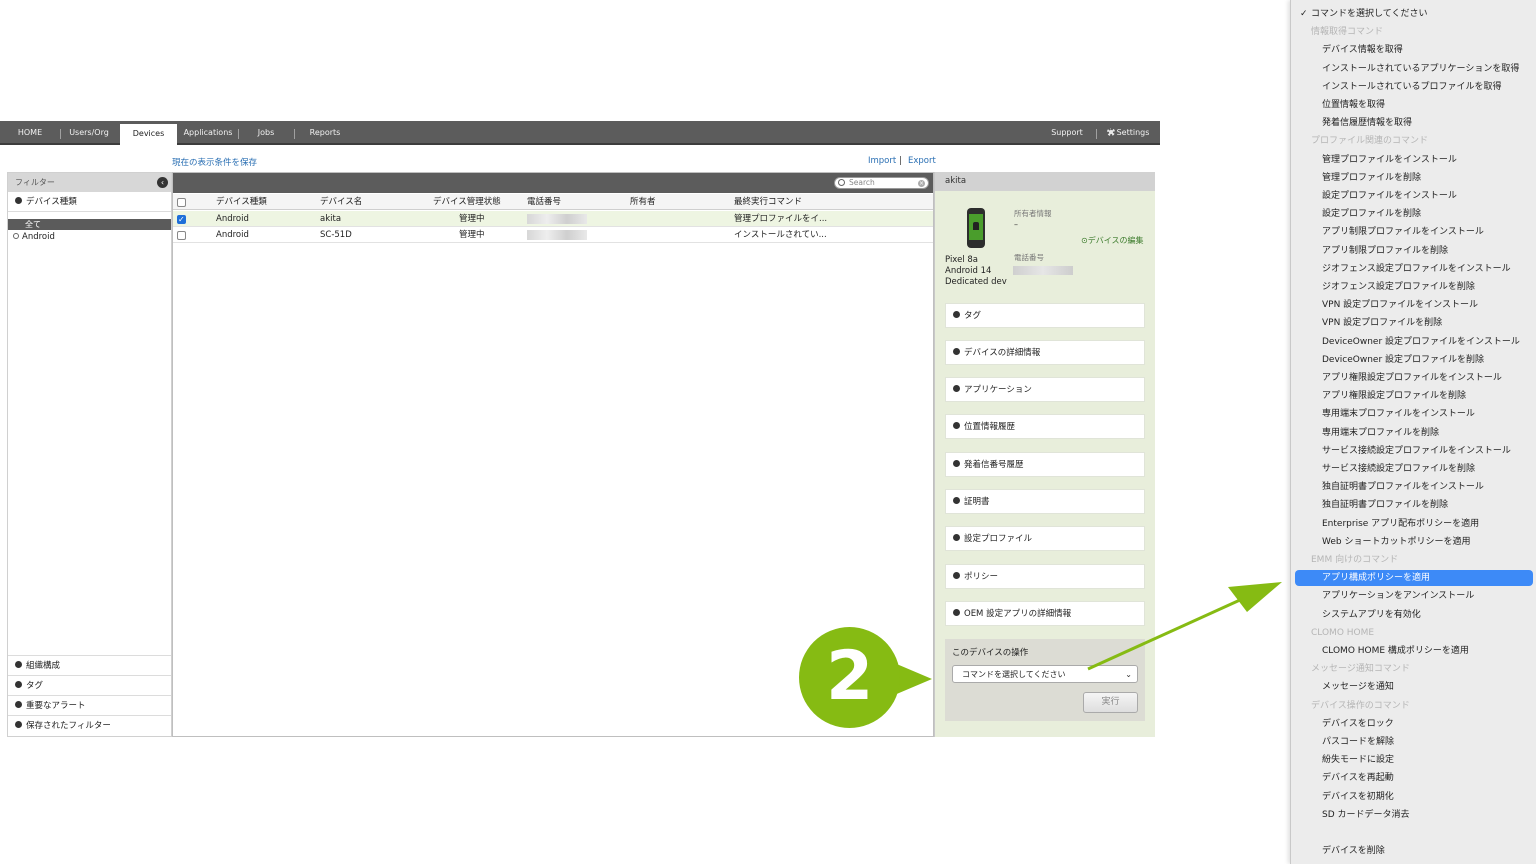  Describe the element at coordinates (1413, 524) in the screenshot. I see `menu-item: Enterprise アプリ配布ポリシーを適用` at that location.